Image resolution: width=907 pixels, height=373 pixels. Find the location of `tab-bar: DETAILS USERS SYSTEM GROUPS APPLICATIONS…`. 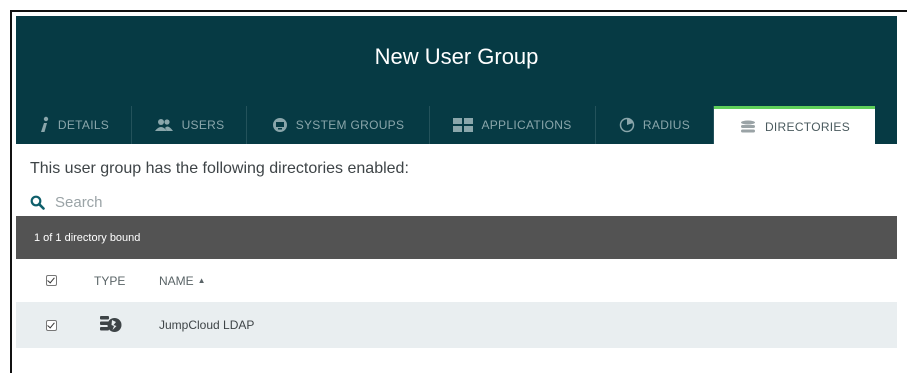

tab-bar: DETAILS USERS SYSTEM GROUPS APPLICATIONS… is located at coordinates (456, 125).